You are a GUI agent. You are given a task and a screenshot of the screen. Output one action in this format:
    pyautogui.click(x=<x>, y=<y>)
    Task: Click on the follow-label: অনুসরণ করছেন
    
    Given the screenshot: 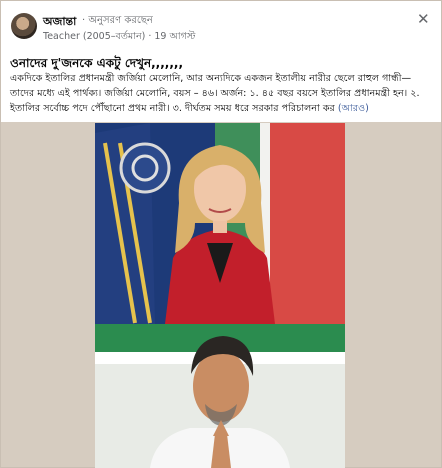 What is the action you would take?
    pyautogui.click(x=120, y=20)
    